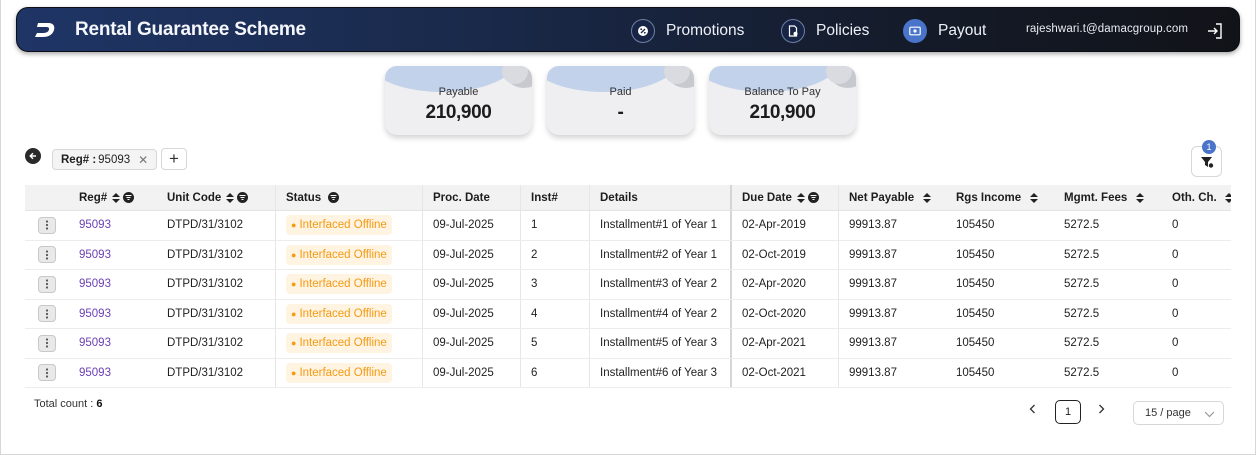 Image resolution: width=1256 pixels, height=455 pixels. Describe the element at coordinates (554, 372) in the screenshot. I see `cell-inst: 6` at that location.